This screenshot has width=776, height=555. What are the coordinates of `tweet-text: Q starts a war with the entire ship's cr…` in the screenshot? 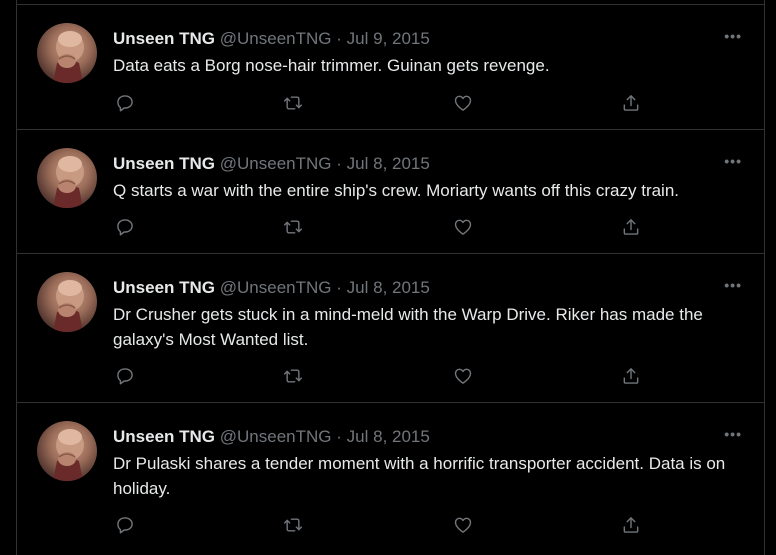 It's located at (396, 190).